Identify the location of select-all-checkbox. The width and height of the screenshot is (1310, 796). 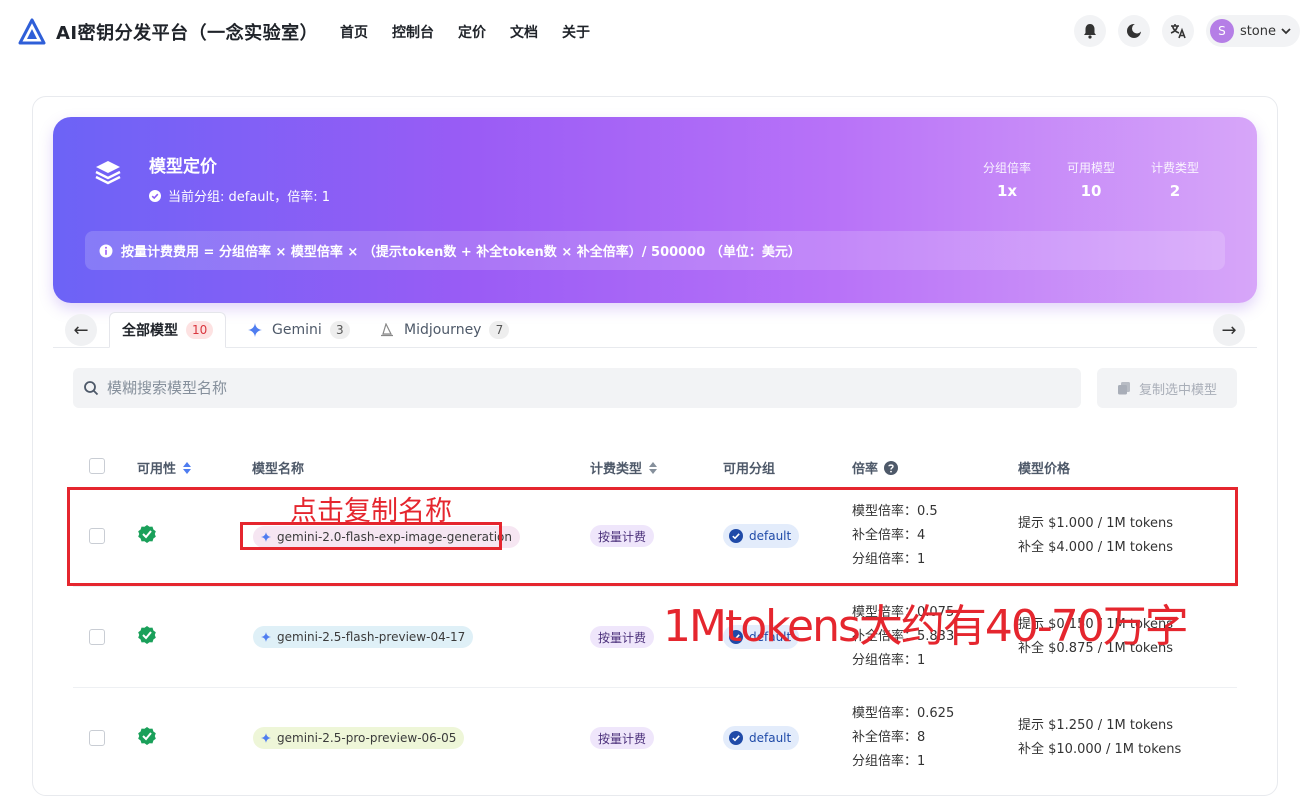
(97, 466).